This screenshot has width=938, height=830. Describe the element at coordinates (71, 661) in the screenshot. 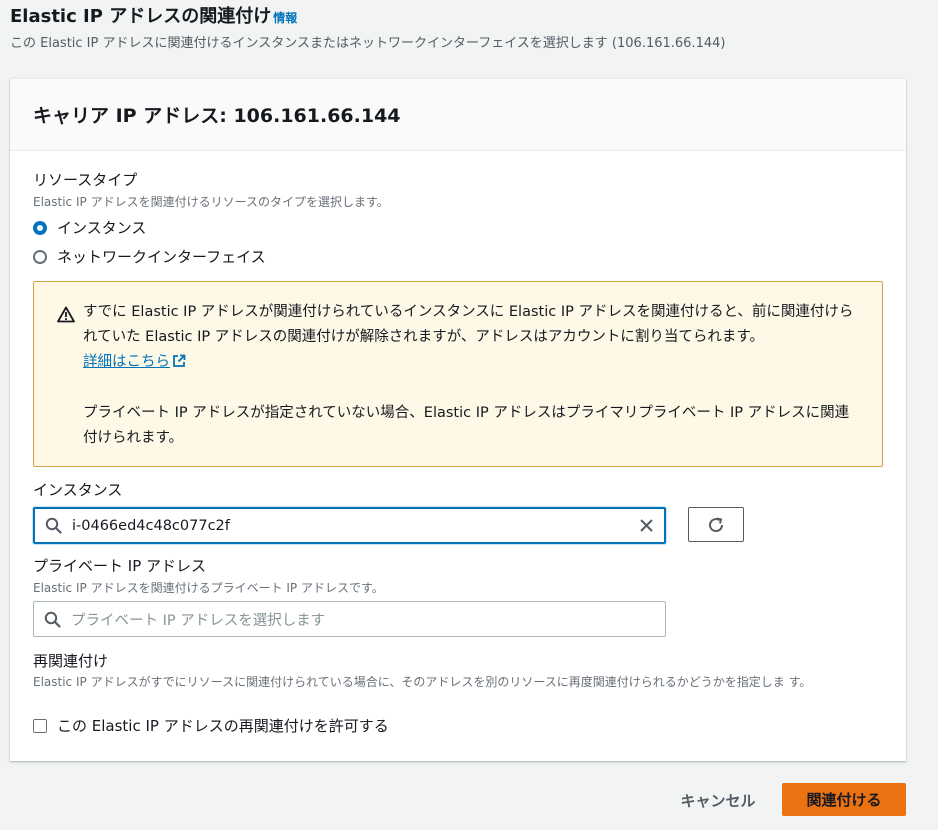

I see `reassociation-label: 再関連付け` at that location.